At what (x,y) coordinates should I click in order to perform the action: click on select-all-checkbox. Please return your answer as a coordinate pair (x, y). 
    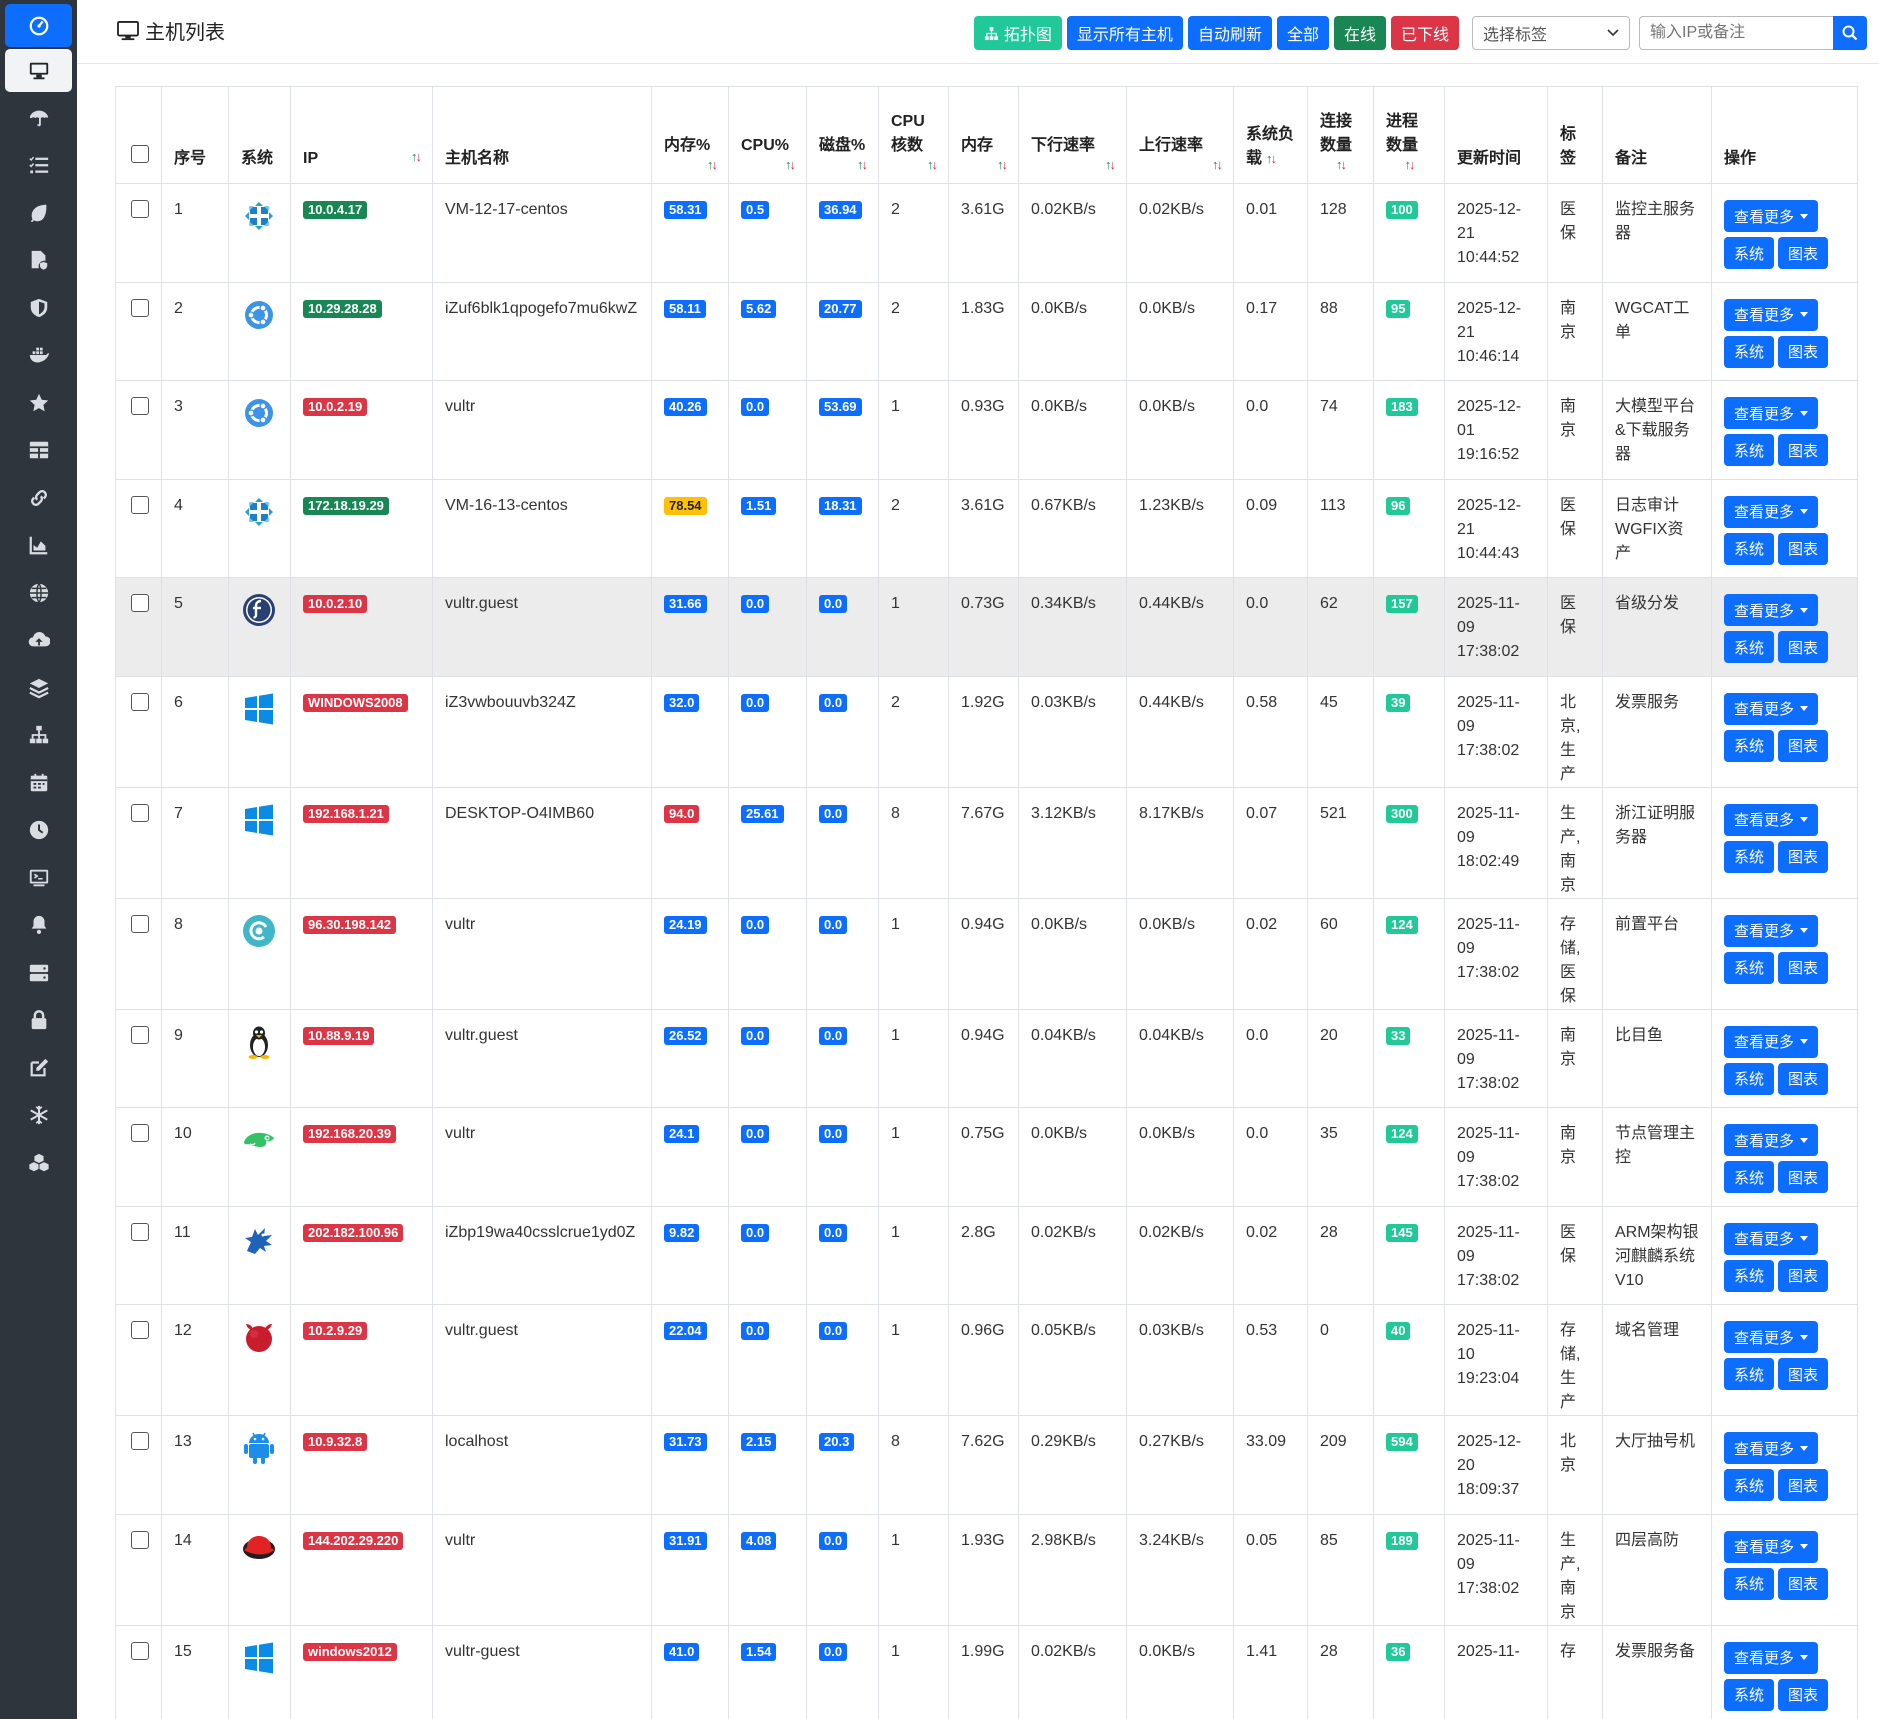
    Looking at the image, I should click on (140, 154).